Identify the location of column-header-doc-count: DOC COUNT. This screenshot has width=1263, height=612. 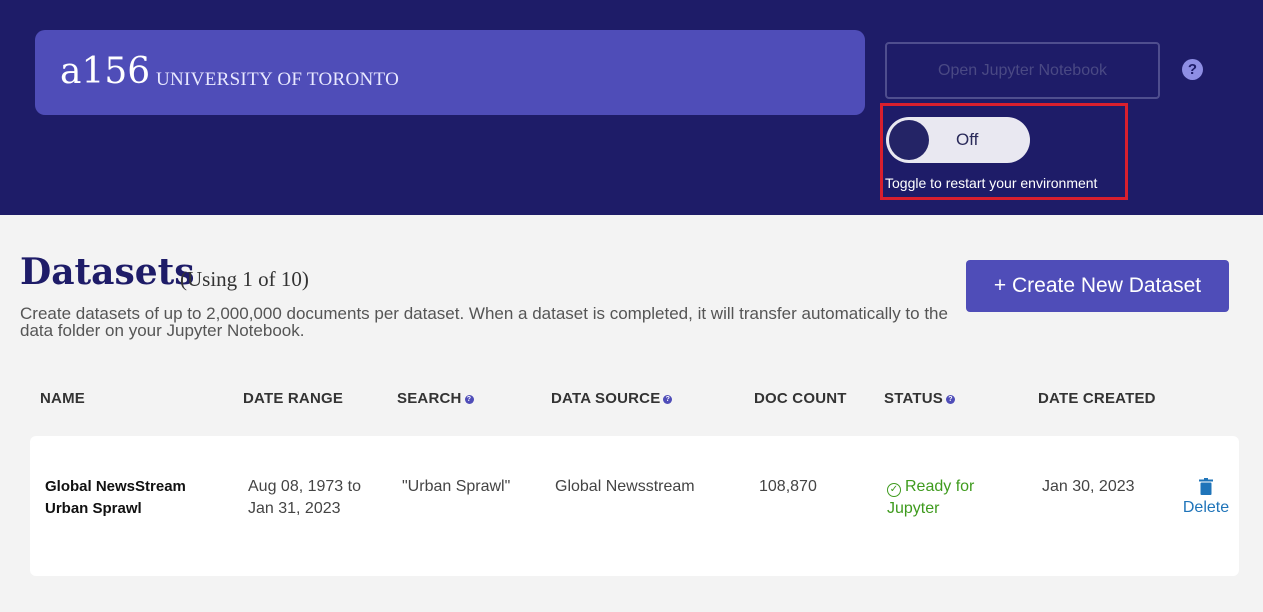
(800, 398).